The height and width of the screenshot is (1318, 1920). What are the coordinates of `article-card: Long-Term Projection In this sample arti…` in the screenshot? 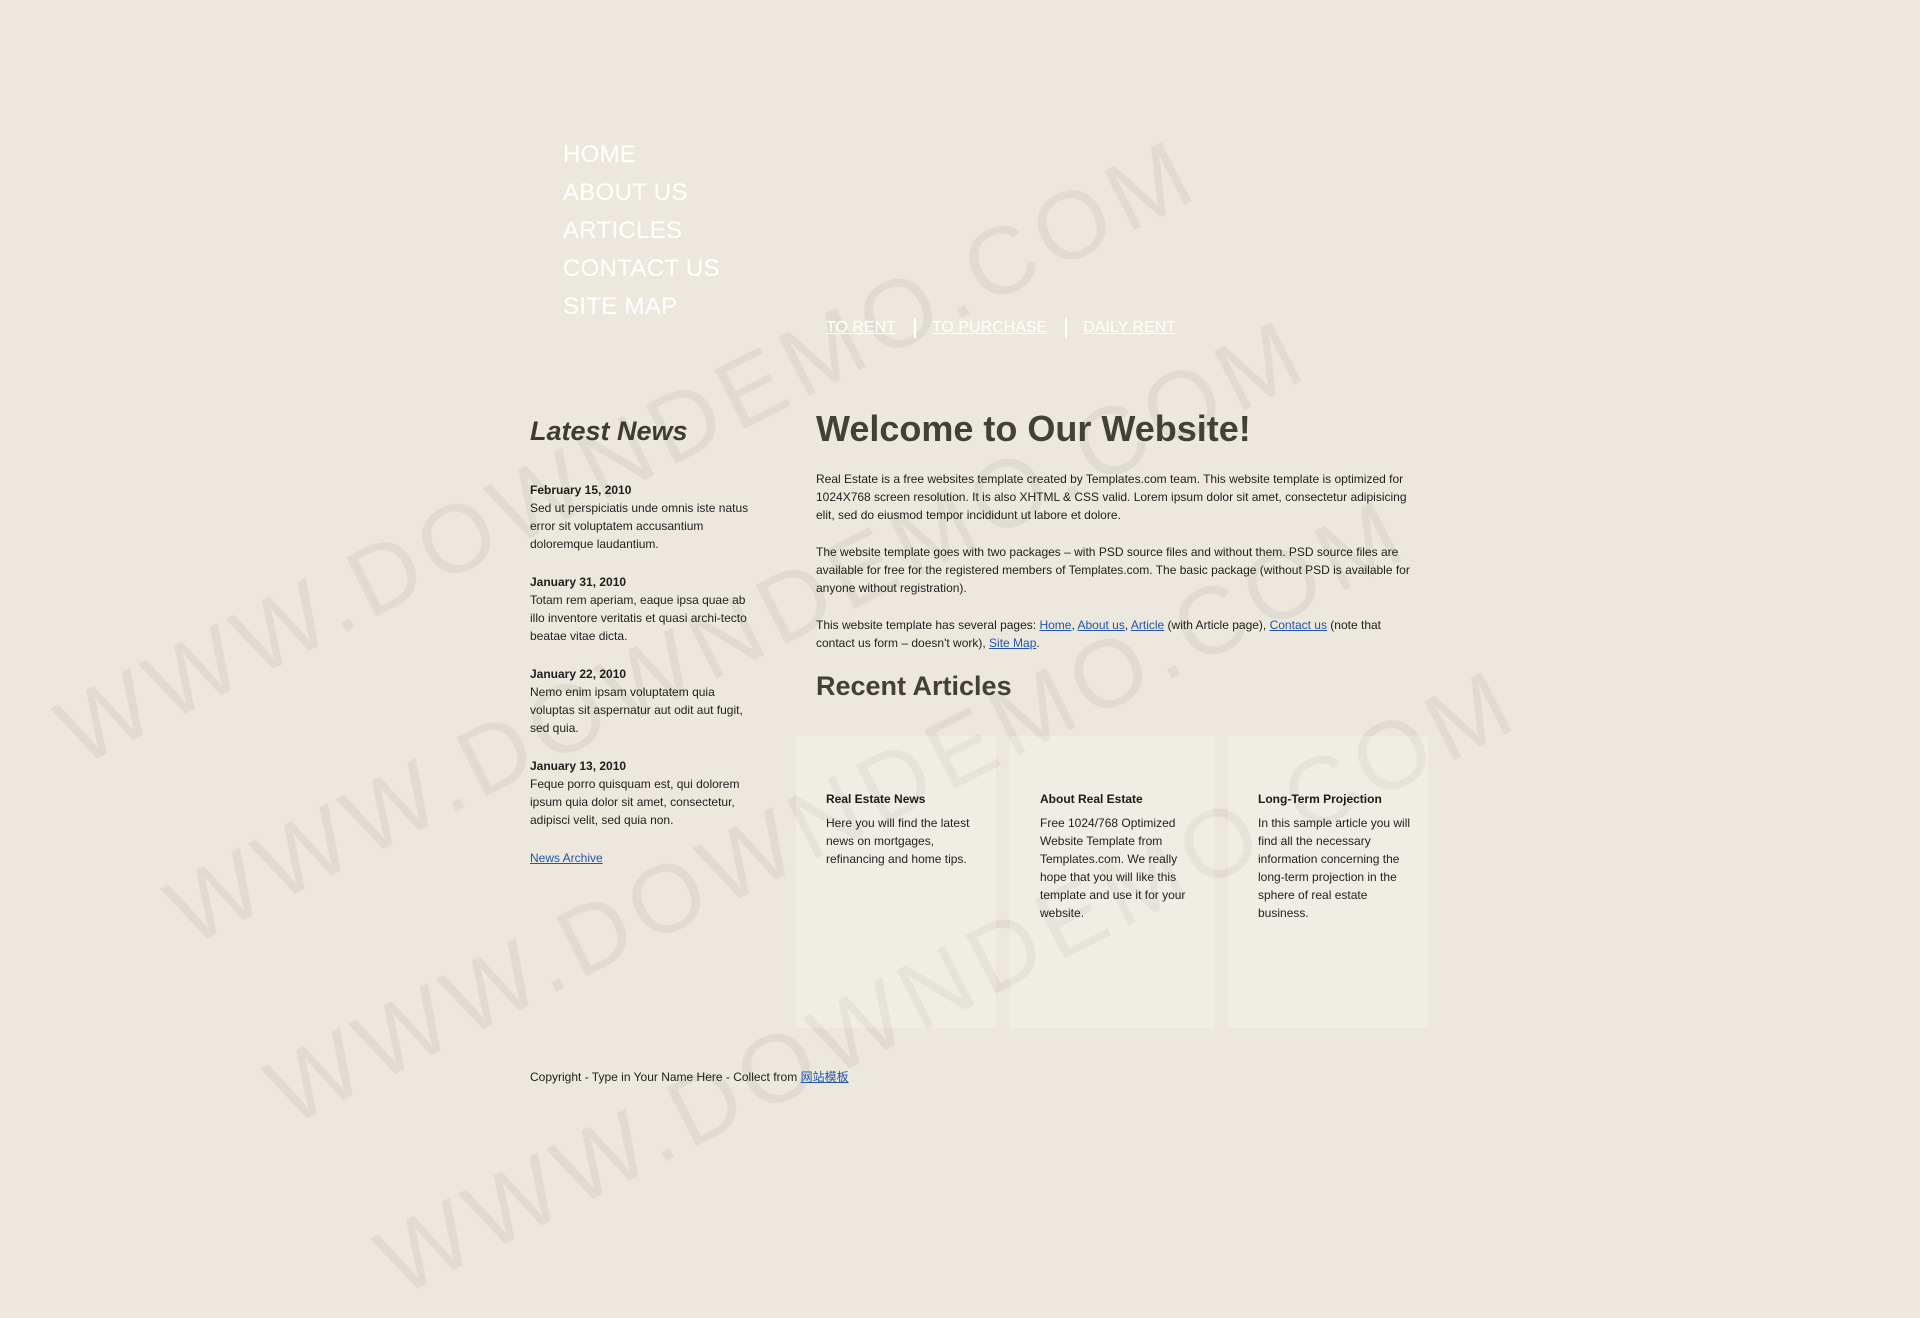 It's located at (1328, 882).